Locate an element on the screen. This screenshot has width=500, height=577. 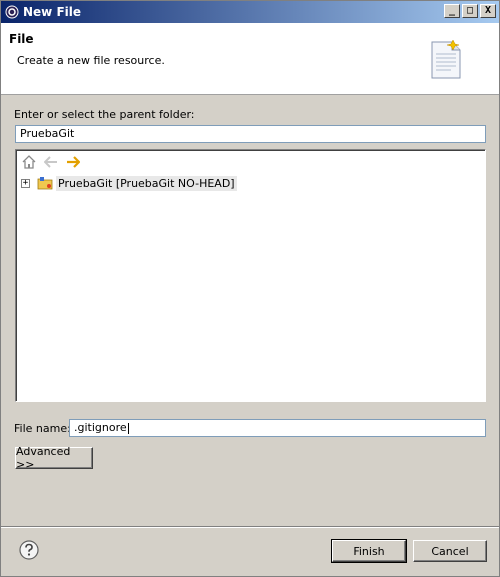
back-arrow-icon is located at coordinates (51, 162).